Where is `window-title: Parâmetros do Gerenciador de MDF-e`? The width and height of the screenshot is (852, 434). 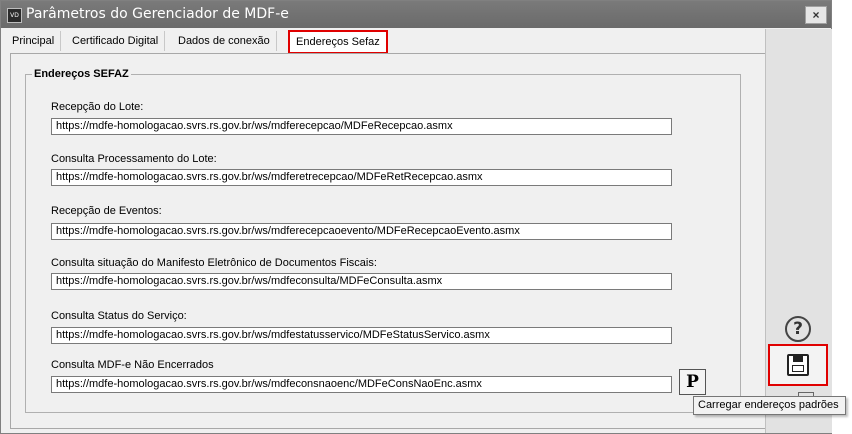 window-title: Parâmetros do Gerenciador de MDF-e is located at coordinates (157, 14).